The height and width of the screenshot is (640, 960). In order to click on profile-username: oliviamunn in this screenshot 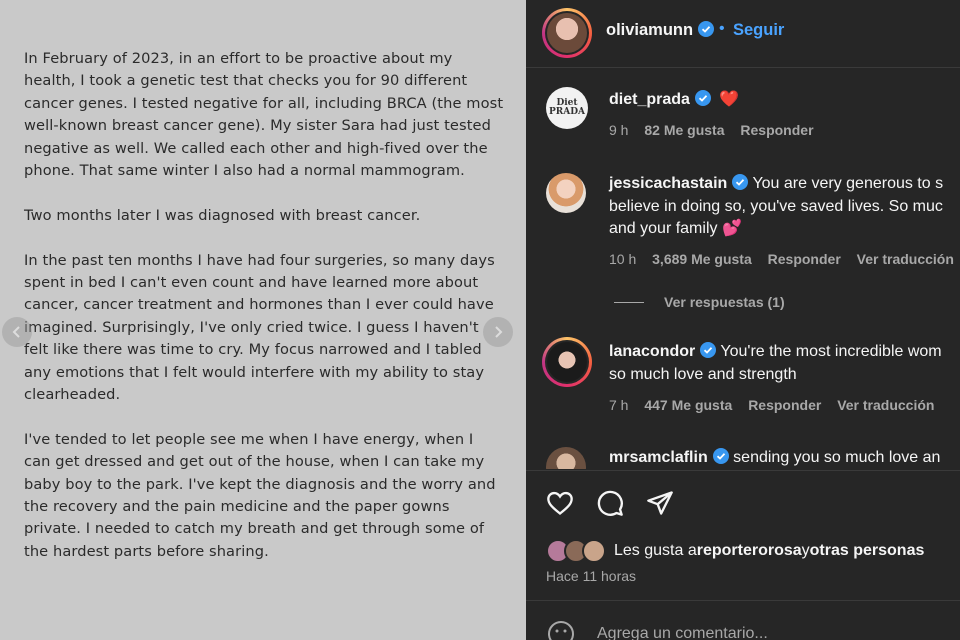, I will do `click(660, 30)`.